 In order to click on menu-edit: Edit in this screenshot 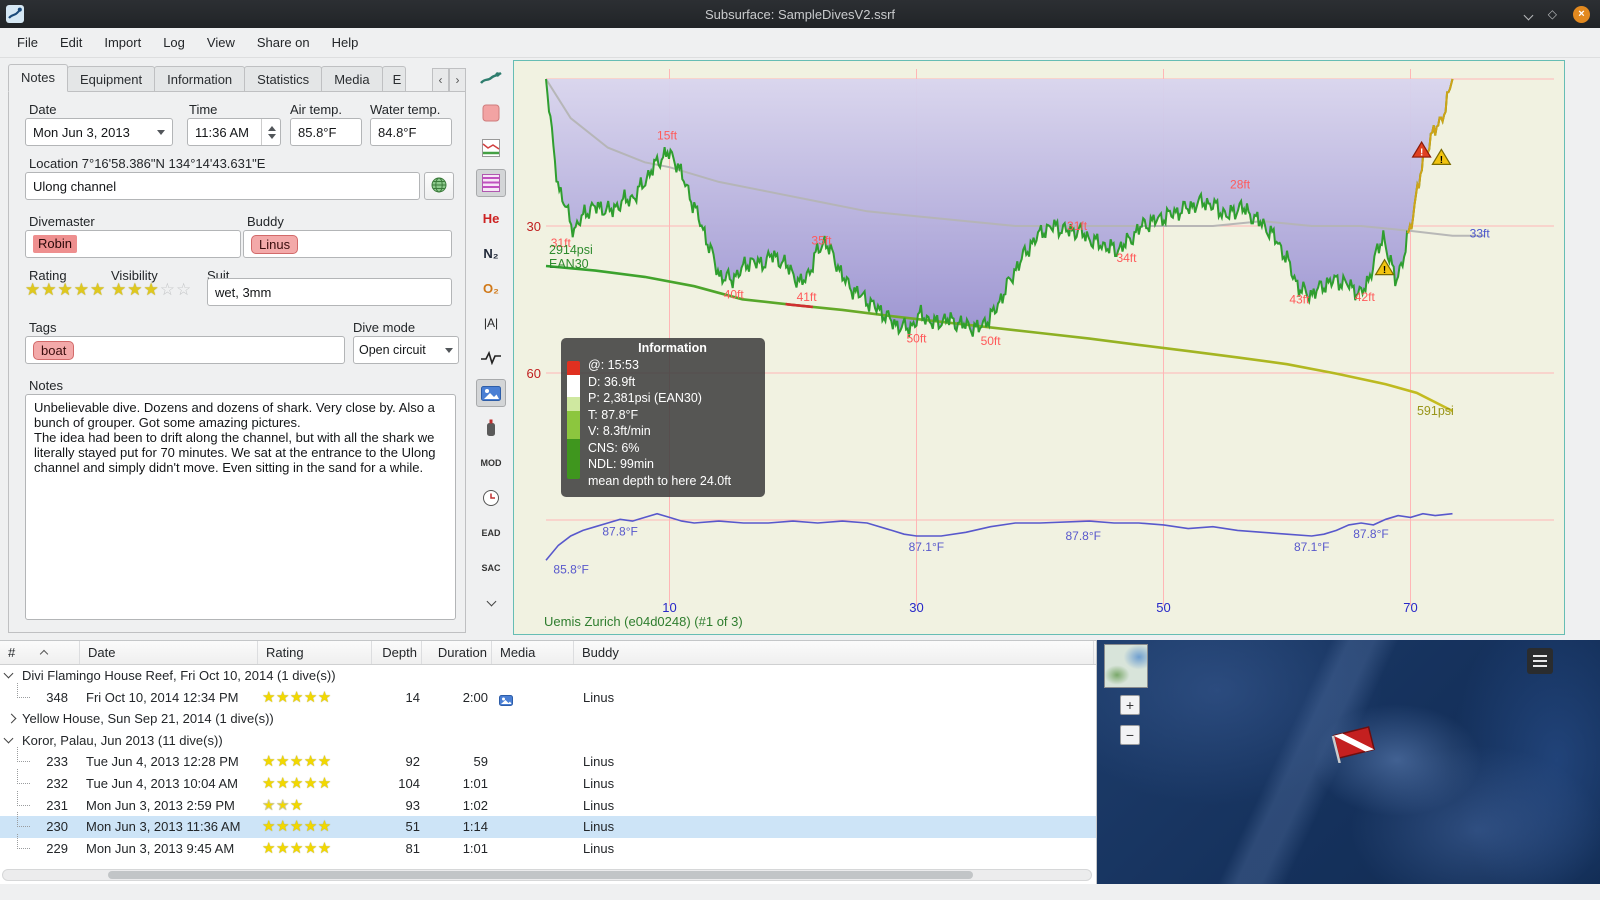, I will do `click(71, 42)`.